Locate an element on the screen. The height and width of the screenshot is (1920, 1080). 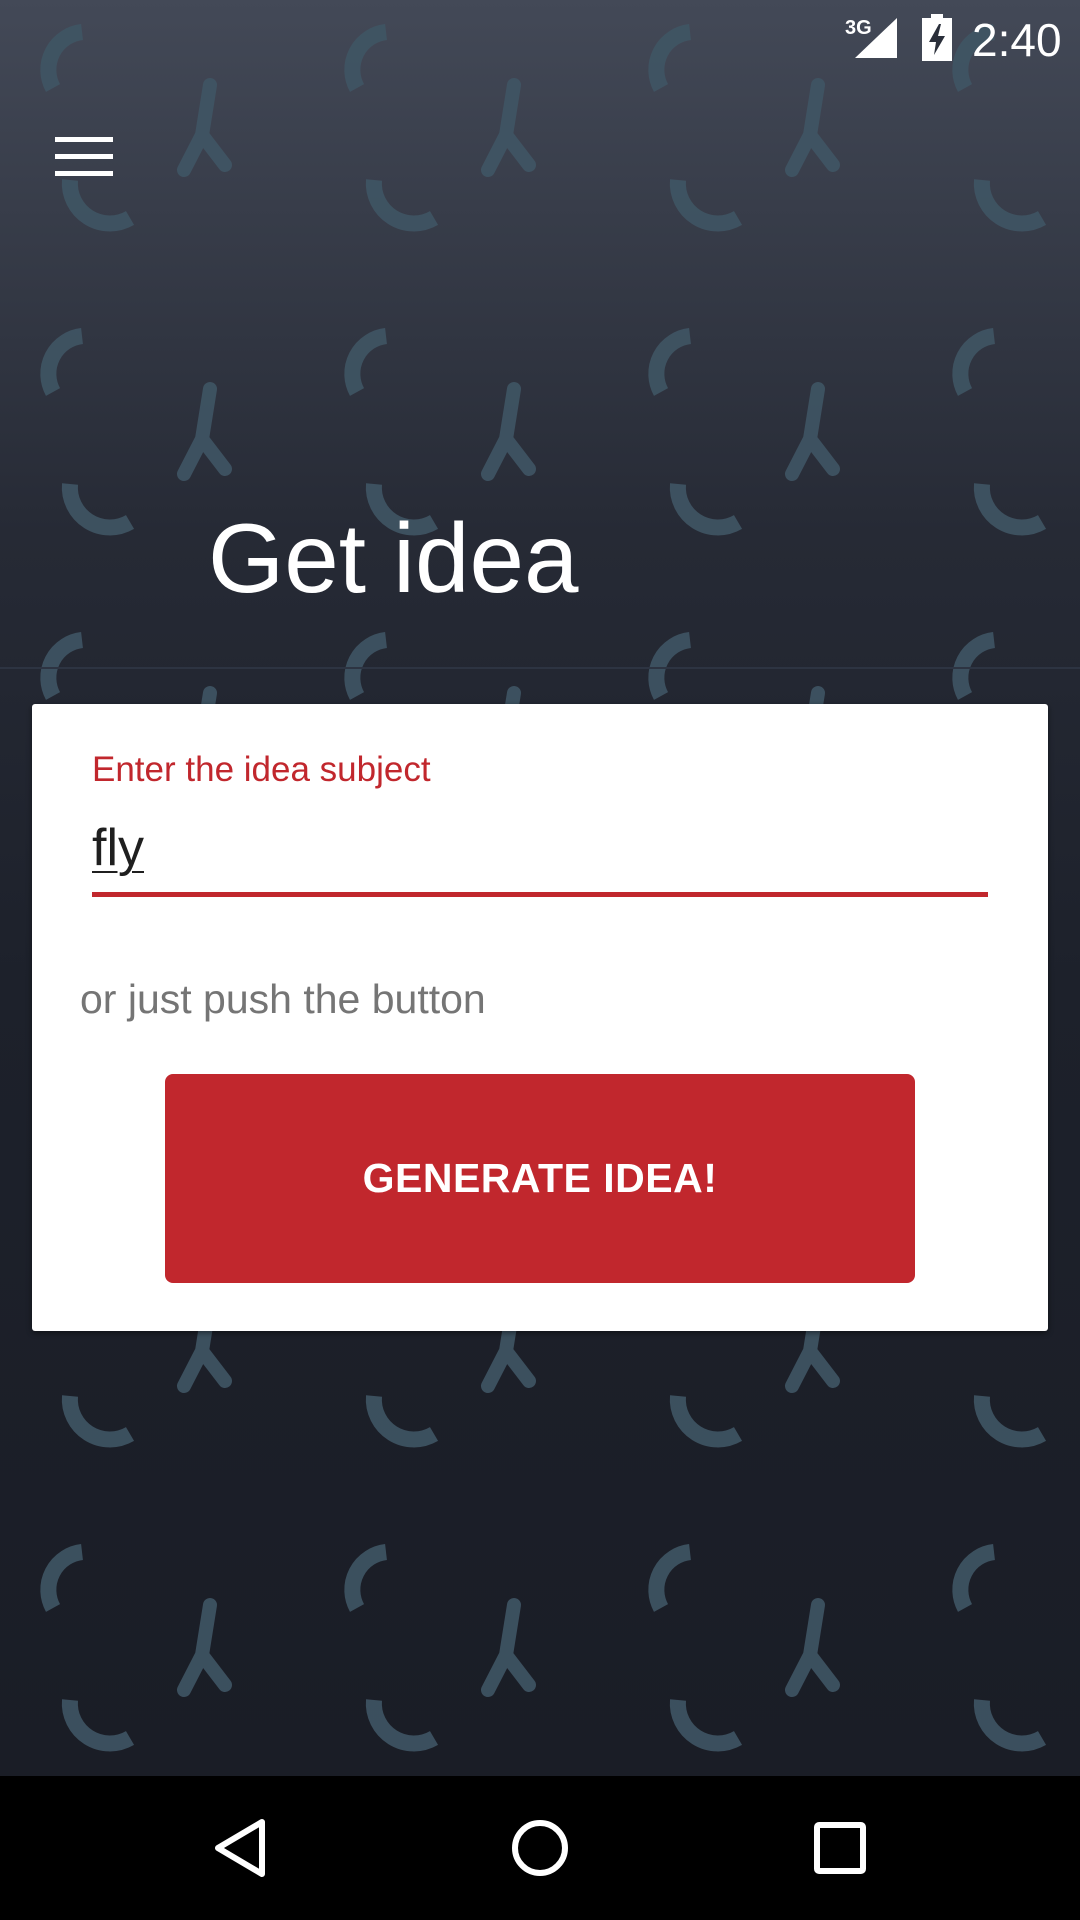
page-title: Get idea is located at coordinates (393, 558).